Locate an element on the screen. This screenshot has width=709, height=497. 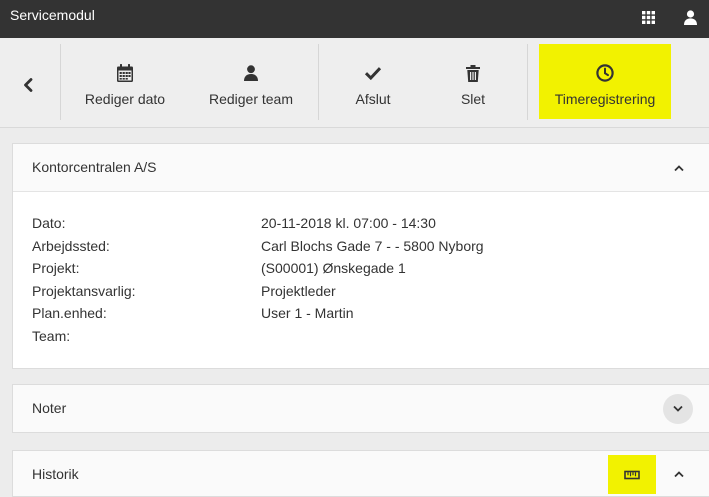
detail-label: Dato: is located at coordinates (49, 223).